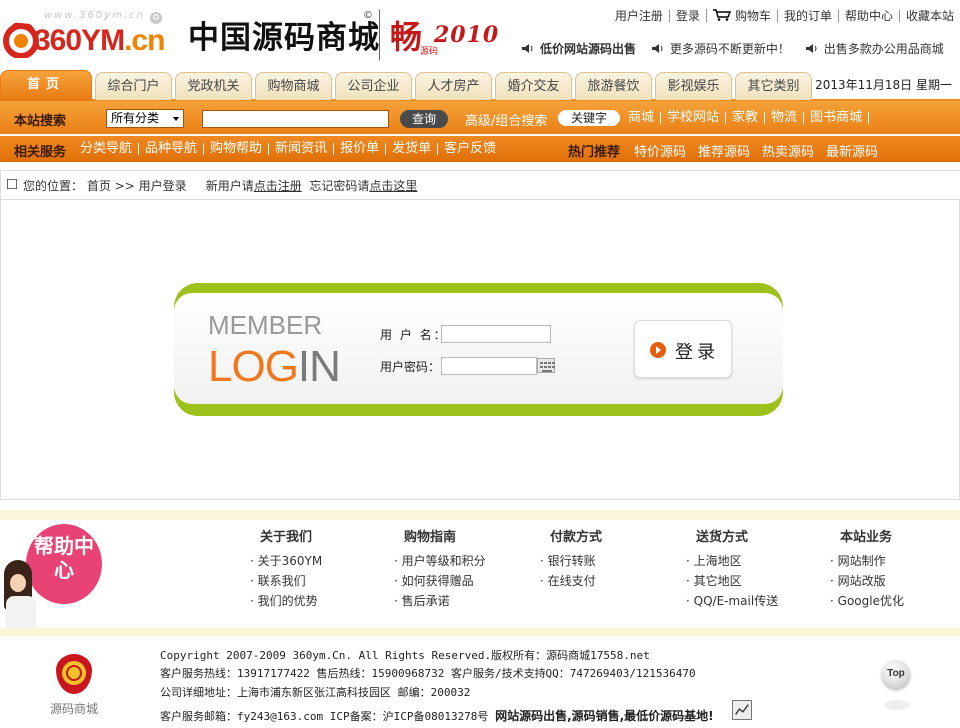 The height and width of the screenshot is (728, 960). What do you see at coordinates (368, 15) in the screenshot?
I see `registered-mark: ©` at bounding box center [368, 15].